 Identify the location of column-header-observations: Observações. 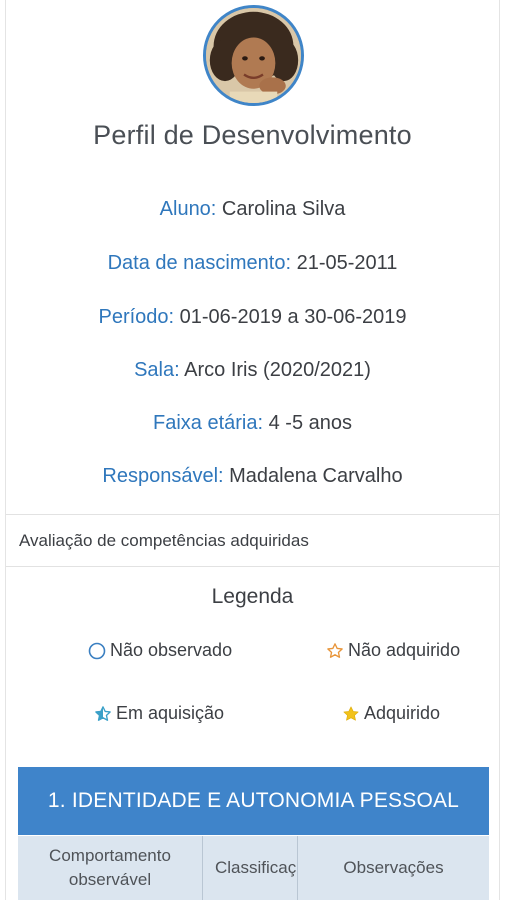
(393, 868).